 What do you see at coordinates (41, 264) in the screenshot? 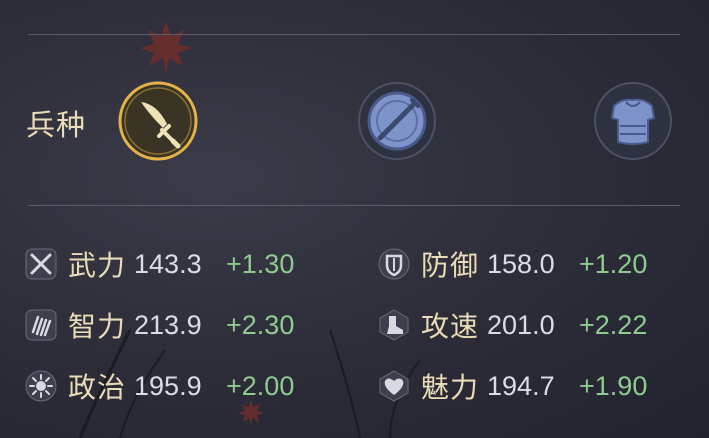
I see `crossed-swords-icon` at bounding box center [41, 264].